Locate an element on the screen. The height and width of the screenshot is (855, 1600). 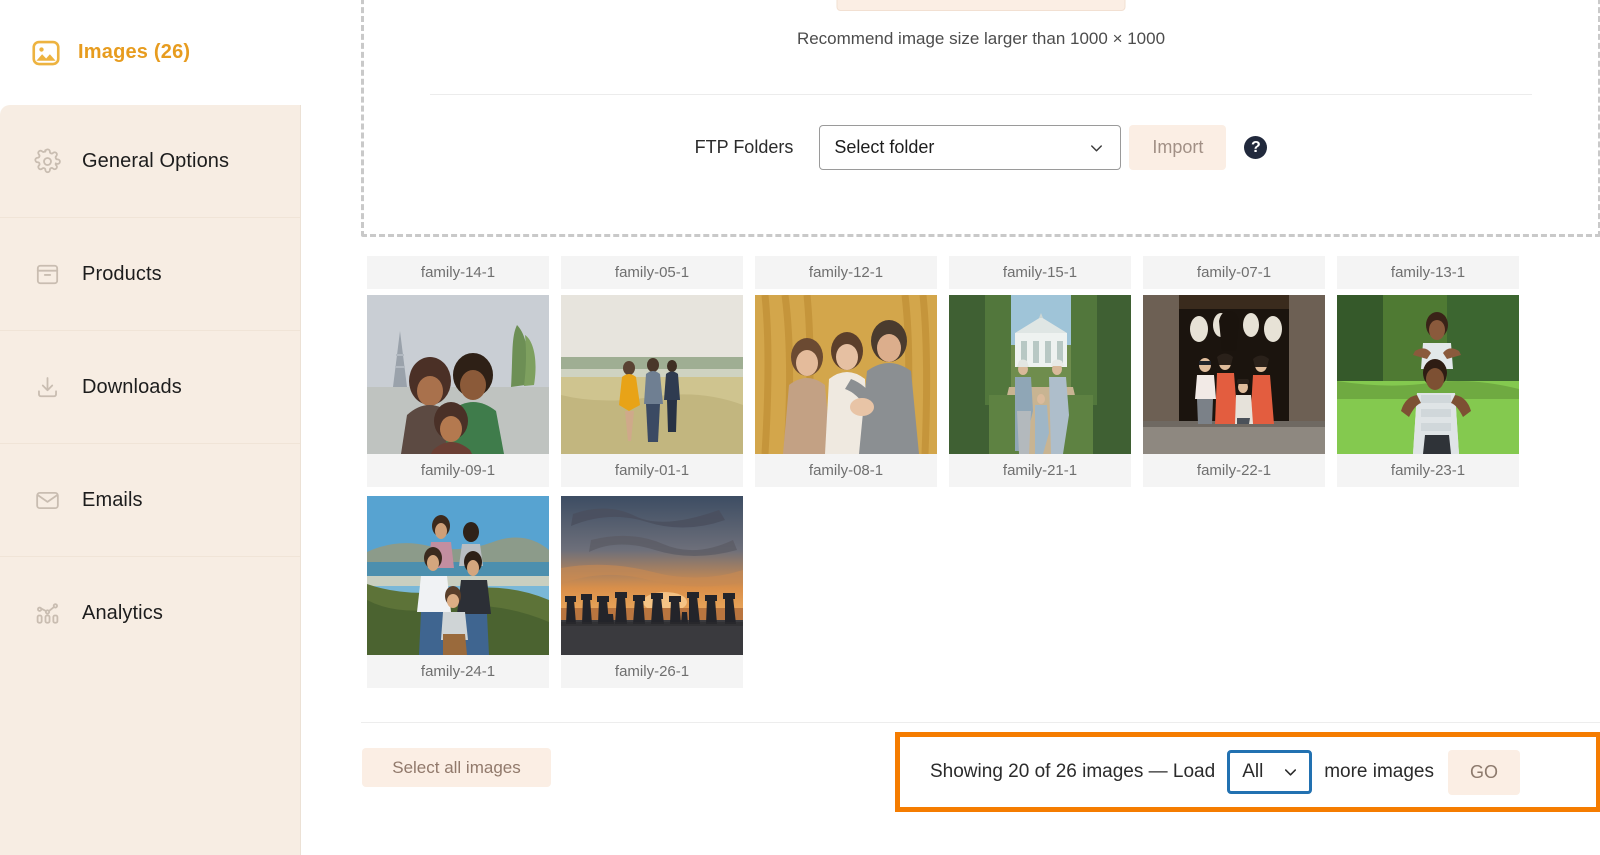
image-tile: family-26-1 is located at coordinates (652, 592).